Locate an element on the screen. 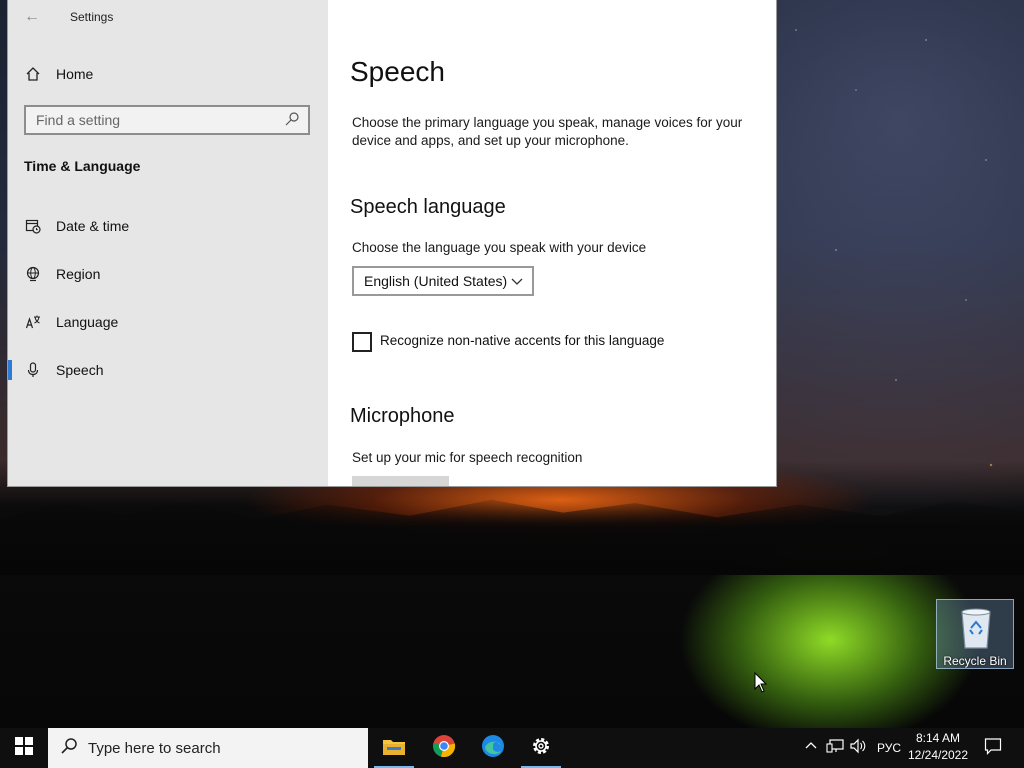 This screenshot has height=768, width=1024. taskbar-search-box: Type here to search is located at coordinates (208, 748).